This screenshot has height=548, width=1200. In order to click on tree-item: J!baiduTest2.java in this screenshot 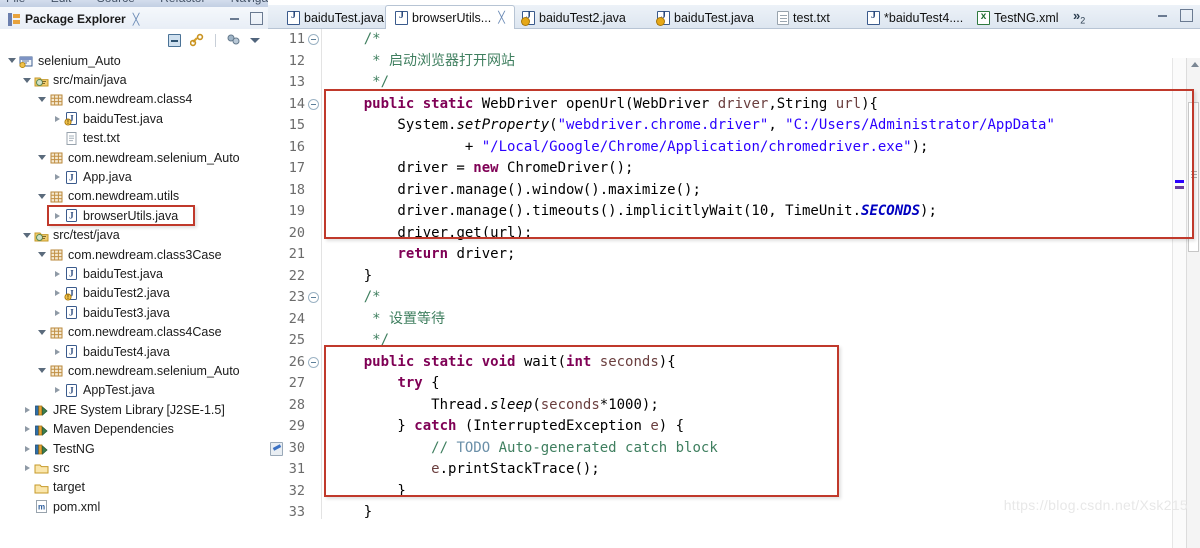, I will do `click(134, 293)`.